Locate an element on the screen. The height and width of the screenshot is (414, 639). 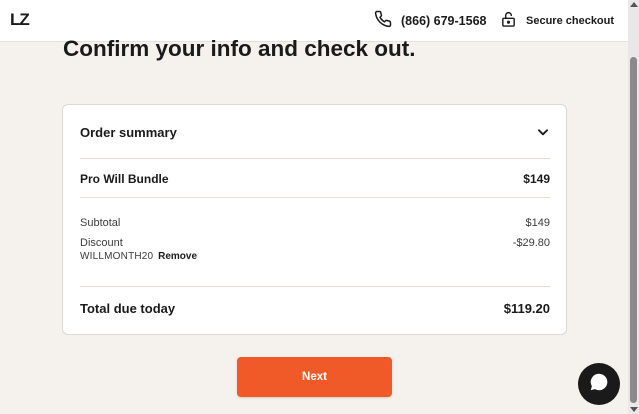
chevron-down-icon is located at coordinates (543, 132).